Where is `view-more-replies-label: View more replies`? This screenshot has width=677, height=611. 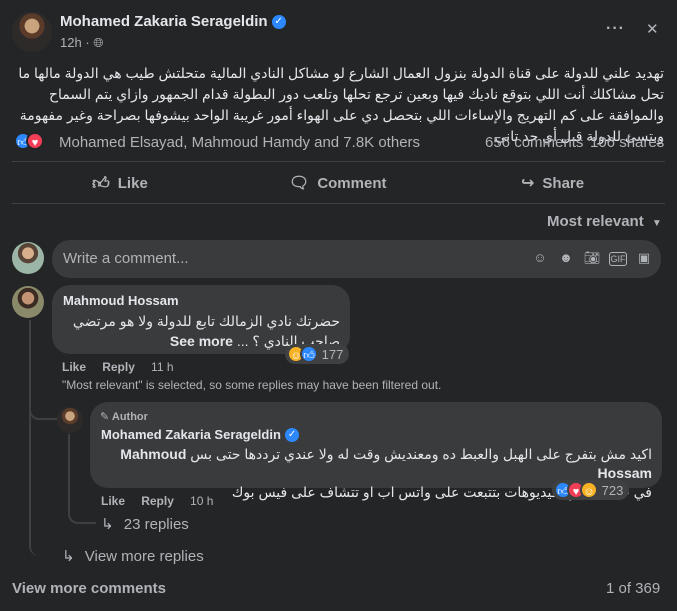
view-more-replies-label: View more replies is located at coordinates (144, 556).